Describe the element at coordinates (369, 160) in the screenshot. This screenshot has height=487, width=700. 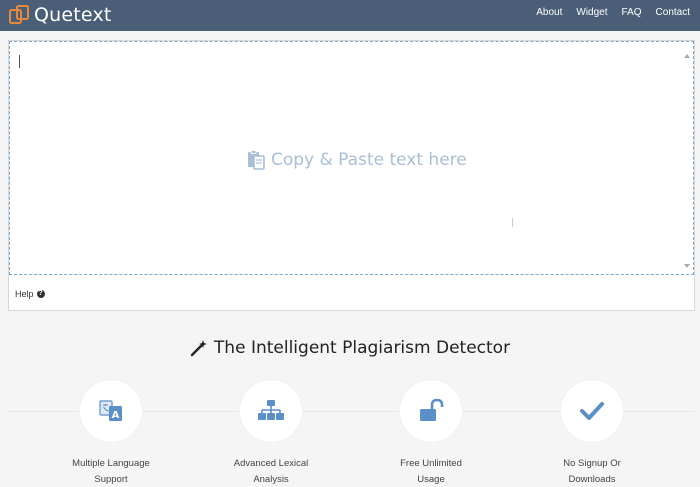
I see `placeholder-text: Copy & Paste text here` at that location.